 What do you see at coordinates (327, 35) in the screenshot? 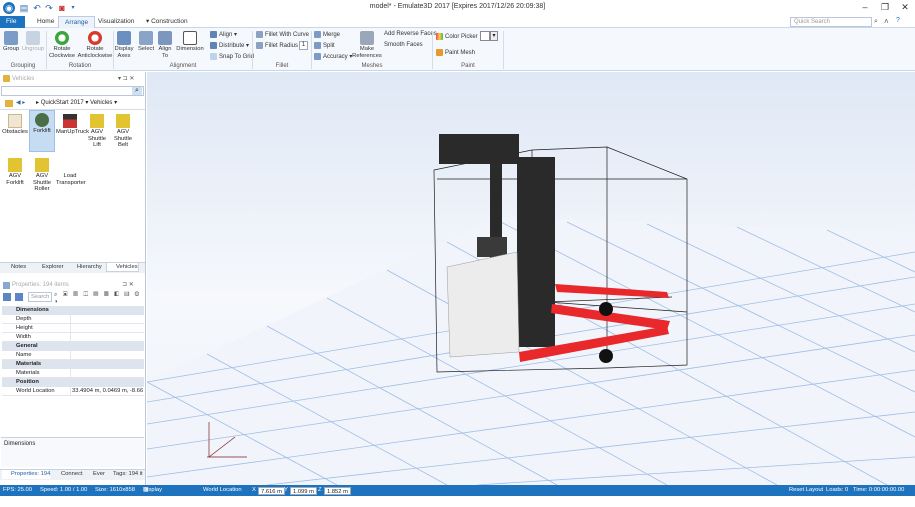
I see `merge-button: Merge` at bounding box center [327, 35].